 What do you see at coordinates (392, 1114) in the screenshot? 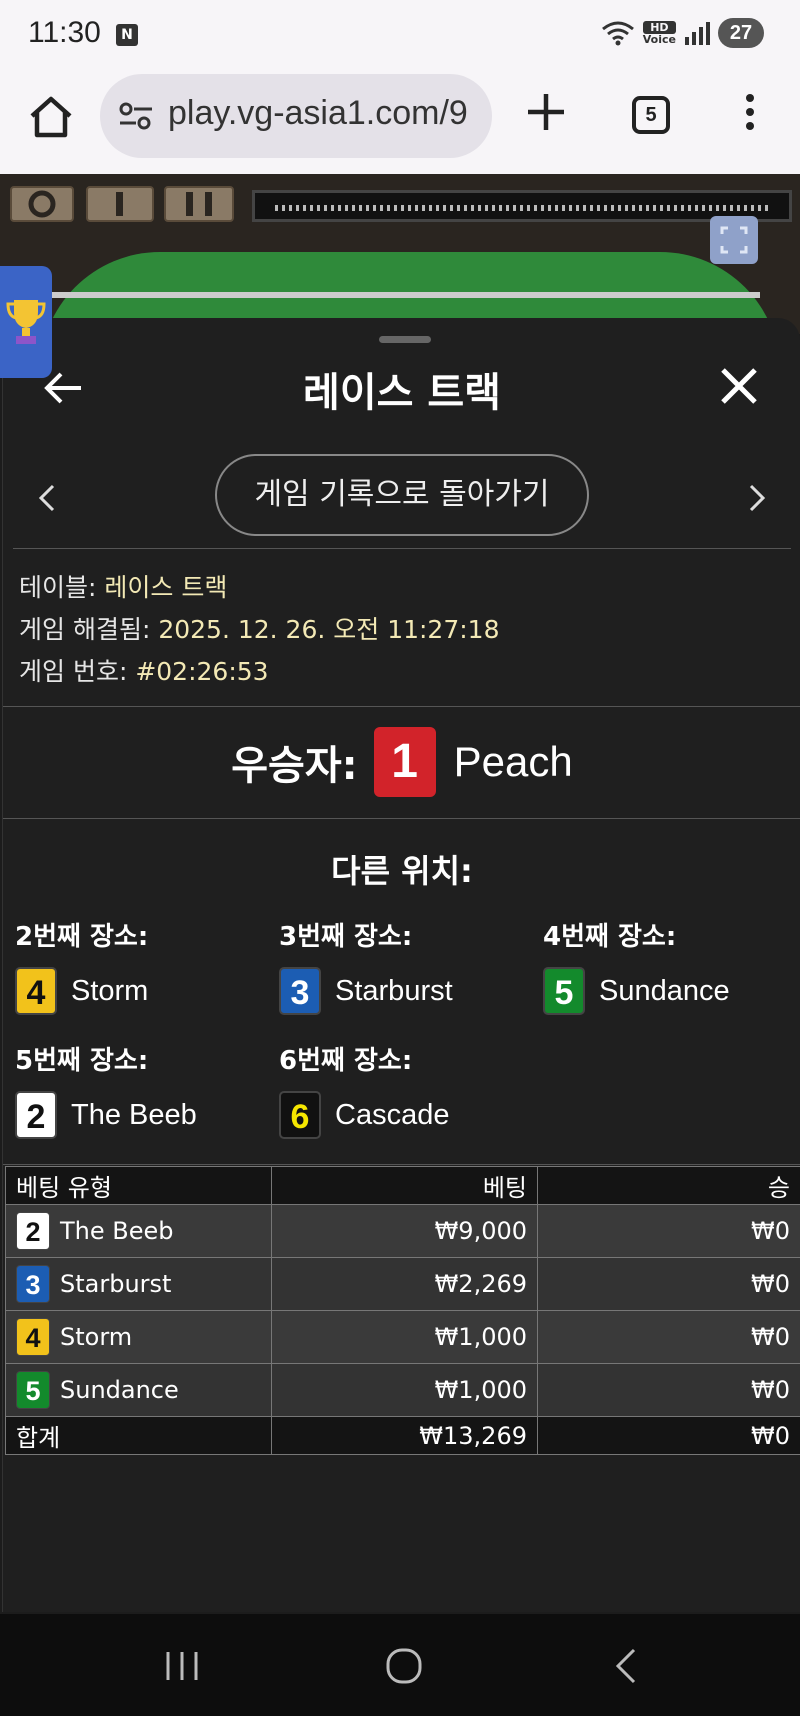
I see `horse-name: Cascade` at bounding box center [392, 1114].